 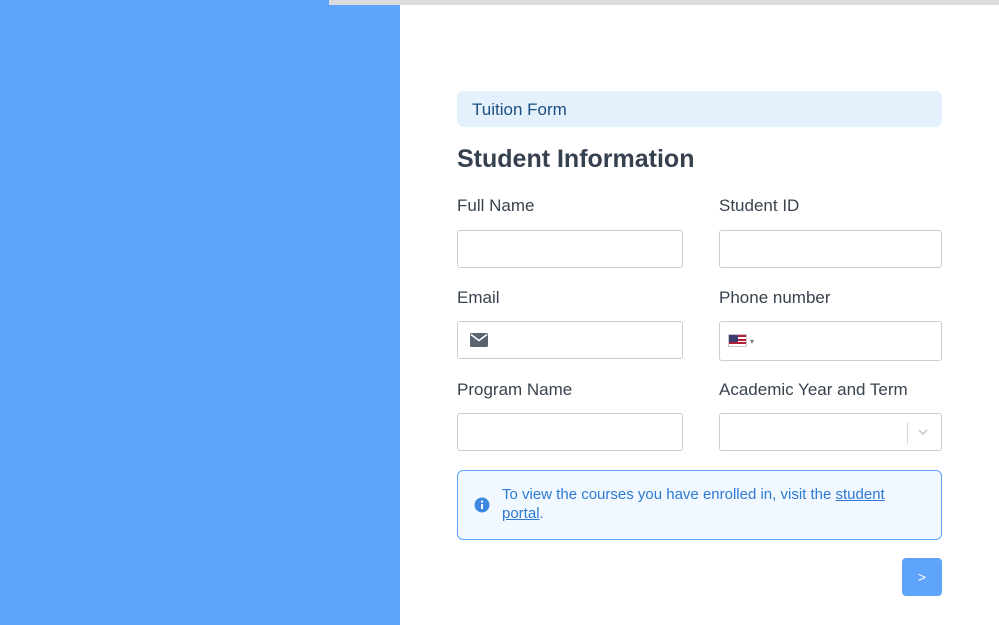 What do you see at coordinates (752, 341) in the screenshot?
I see `chevron-down-icon: ▾` at bounding box center [752, 341].